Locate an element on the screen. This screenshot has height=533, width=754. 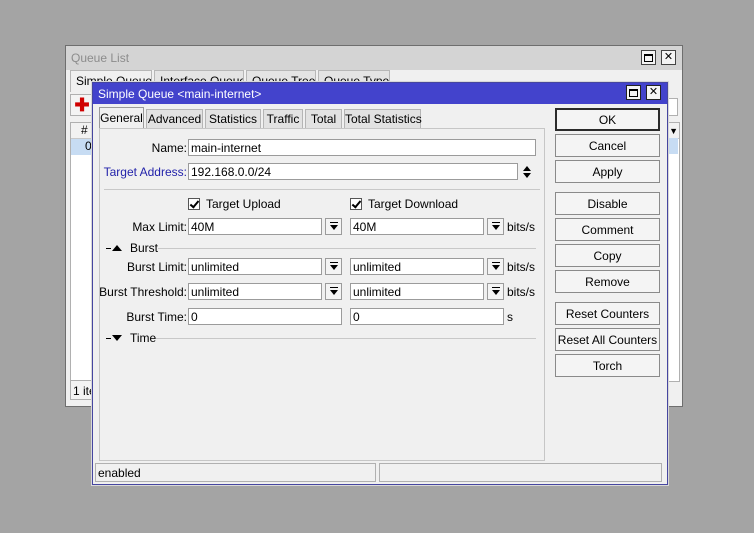
name-field: main-internet is located at coordinates (362, 147).